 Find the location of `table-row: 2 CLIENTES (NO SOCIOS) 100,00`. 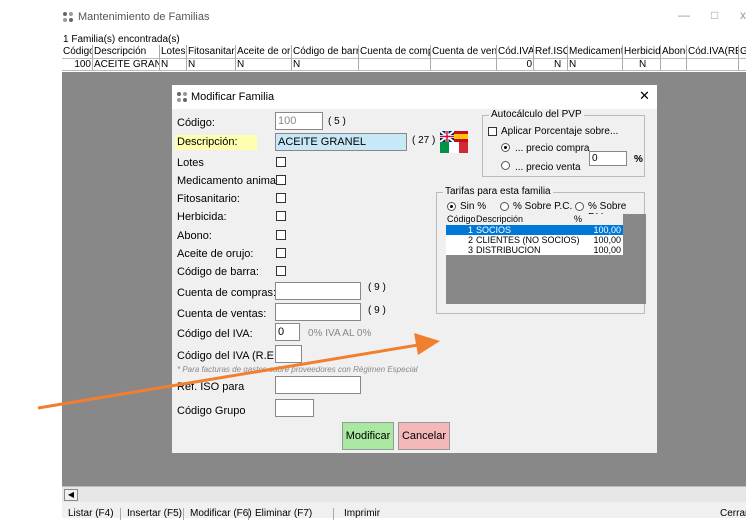

table-row: 2 CLIENTES (NO SOCIOS) 100,00 is located at coordinates (534, 240).